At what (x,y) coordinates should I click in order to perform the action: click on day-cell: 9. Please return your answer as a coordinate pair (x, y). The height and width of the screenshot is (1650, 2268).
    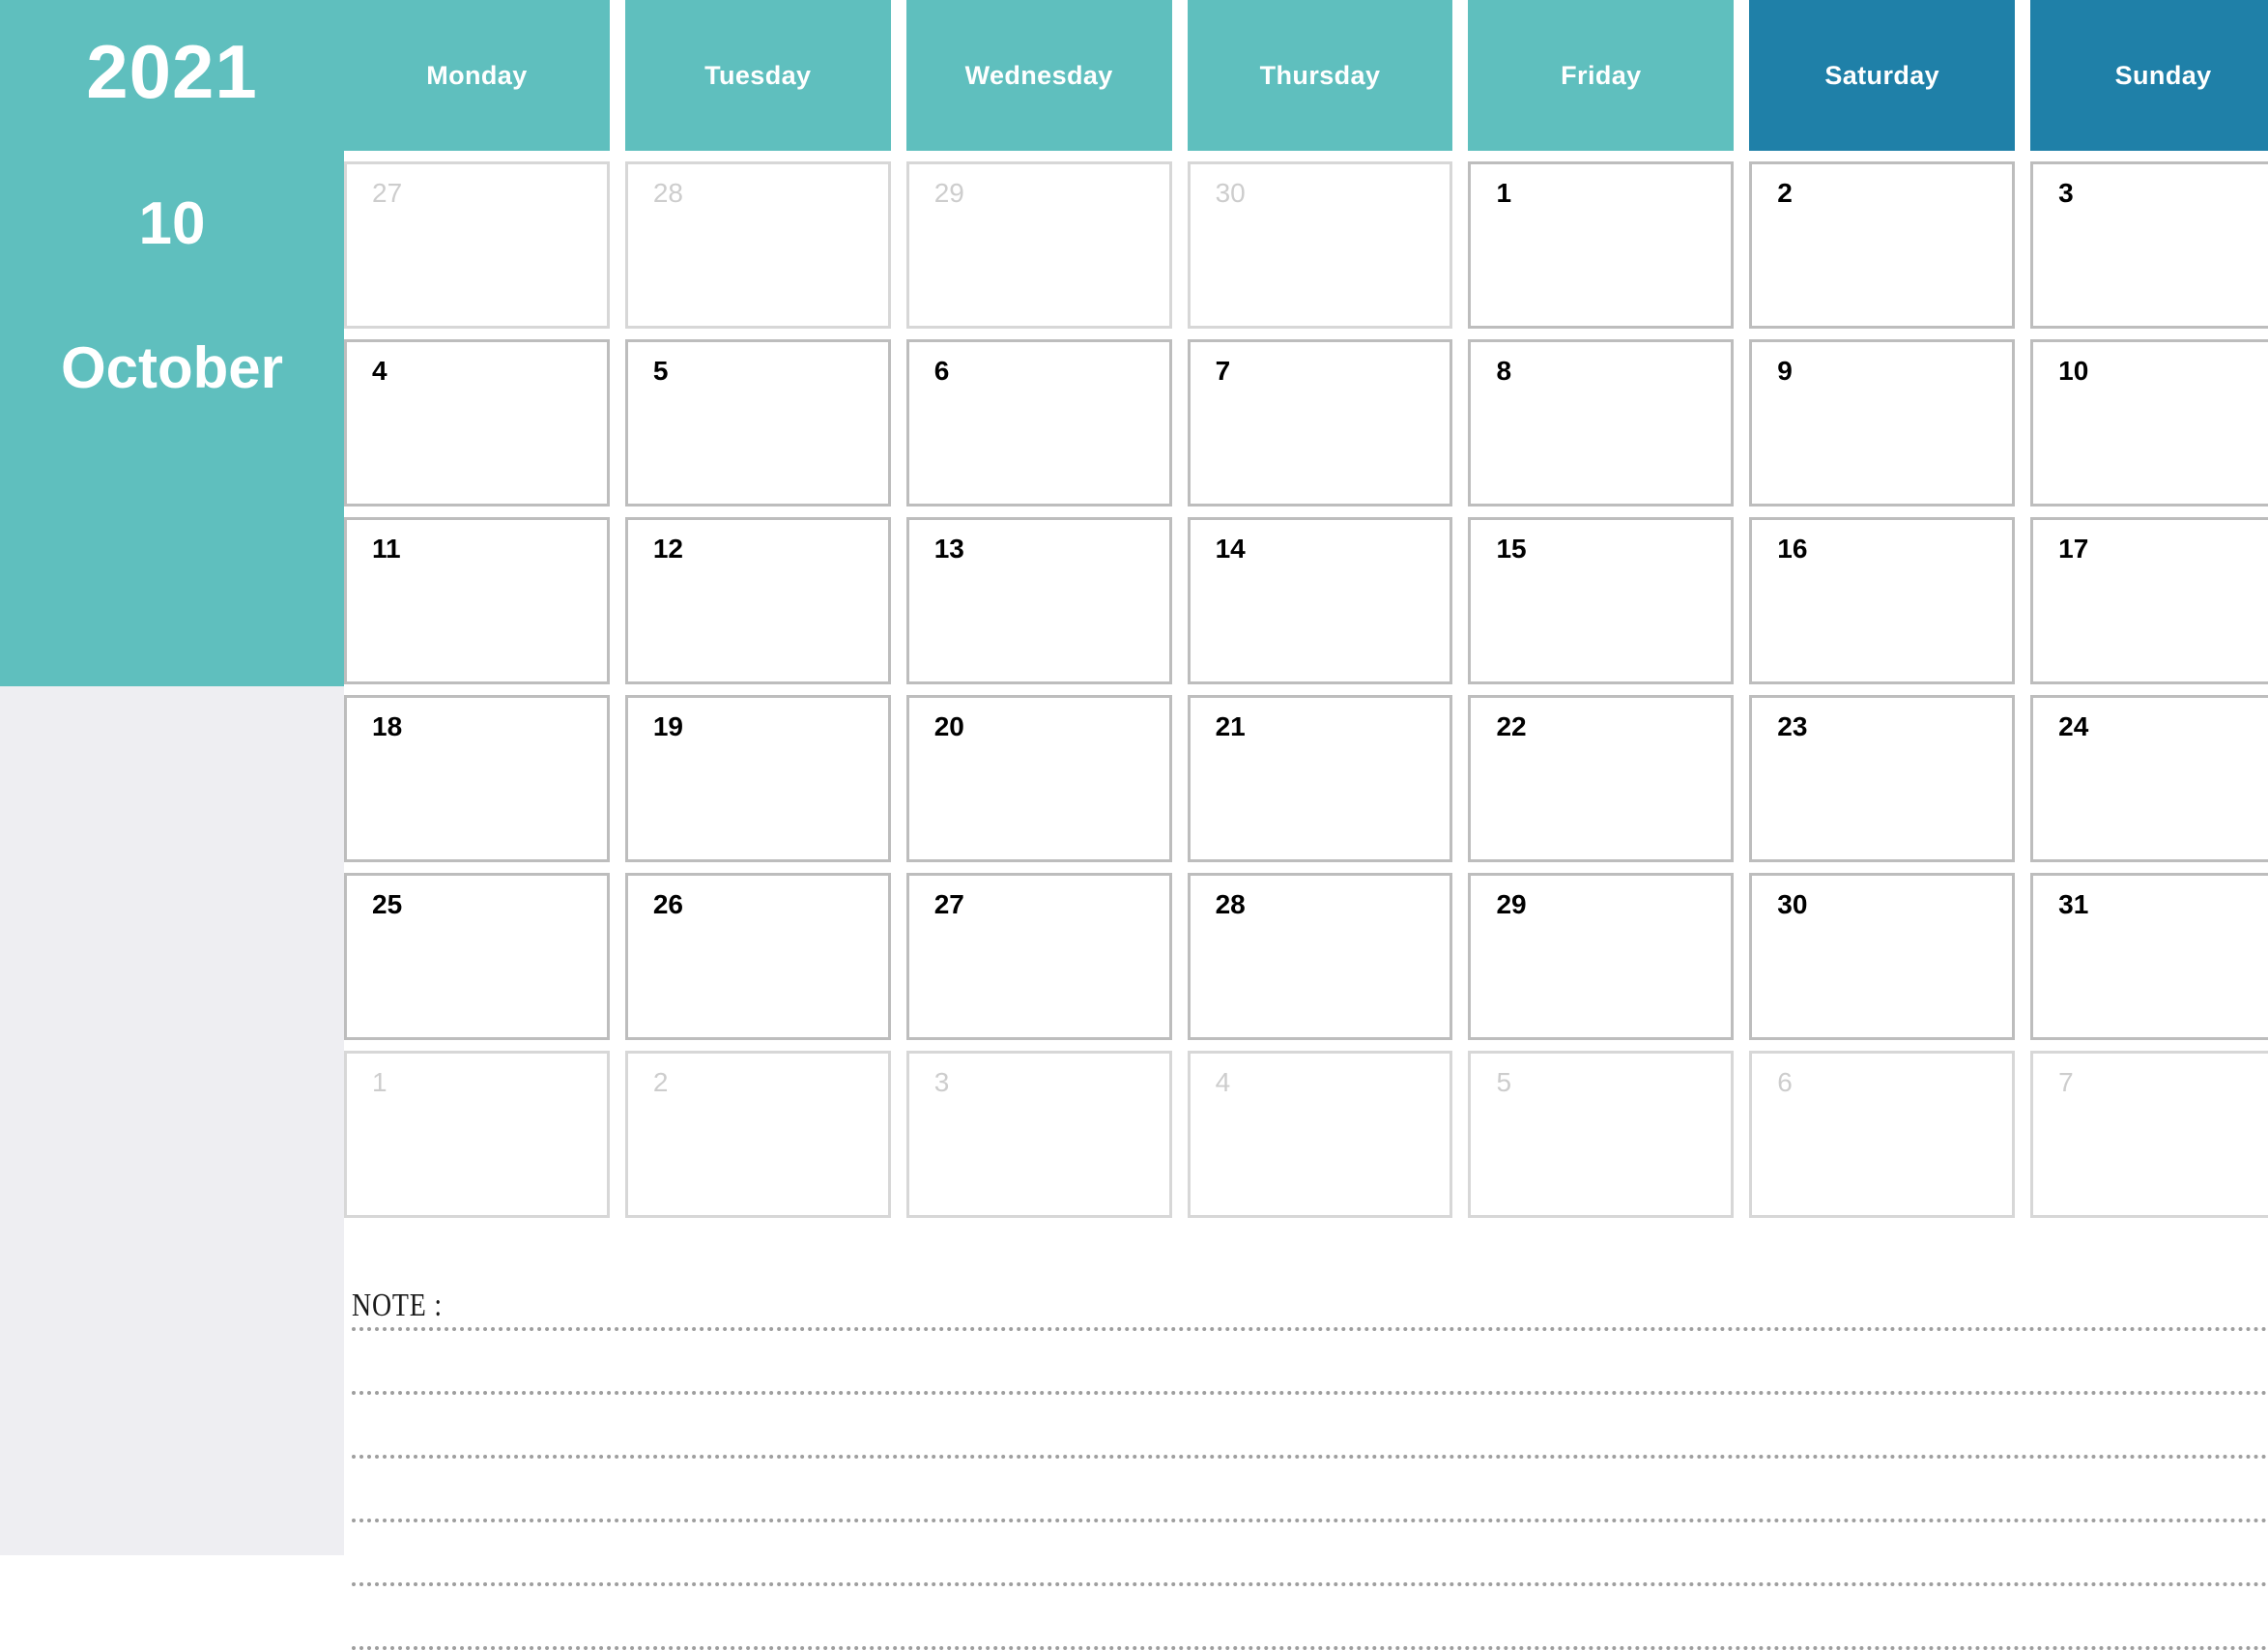
    Looking at the image, I should click on (1882, 423).